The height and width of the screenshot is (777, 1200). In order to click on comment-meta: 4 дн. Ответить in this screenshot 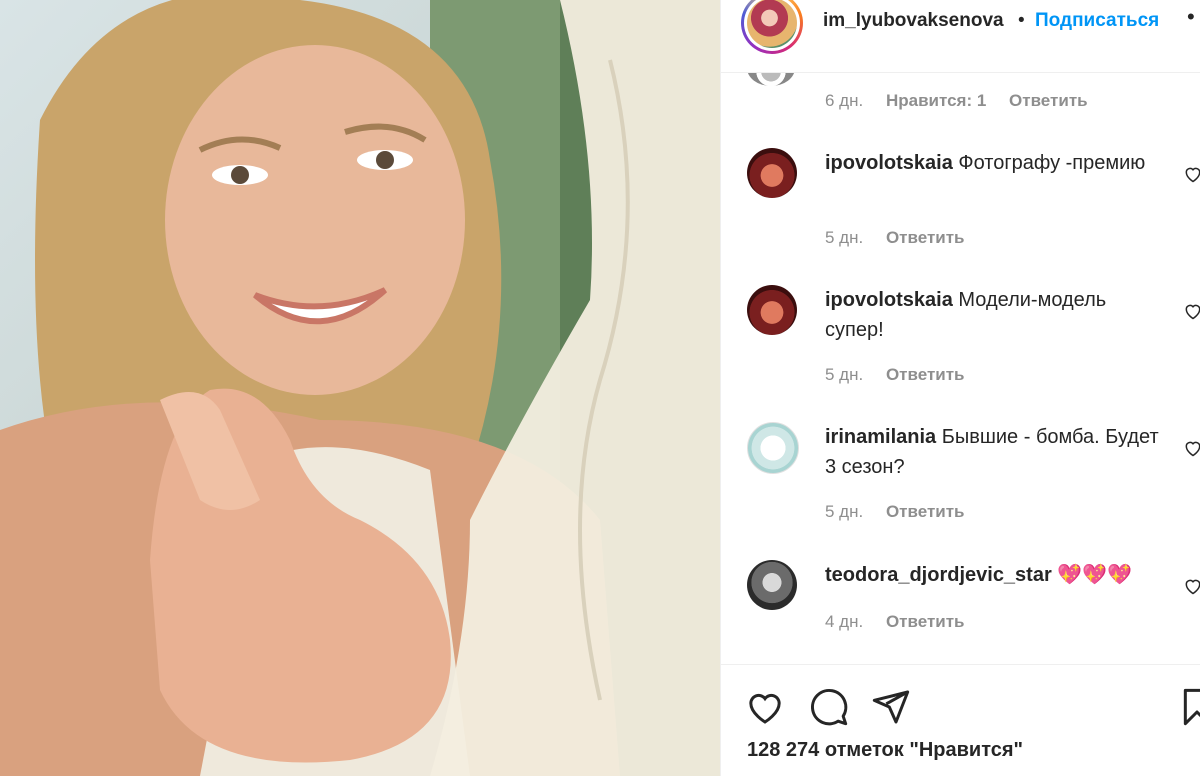, I will do `click(895, 622)`.